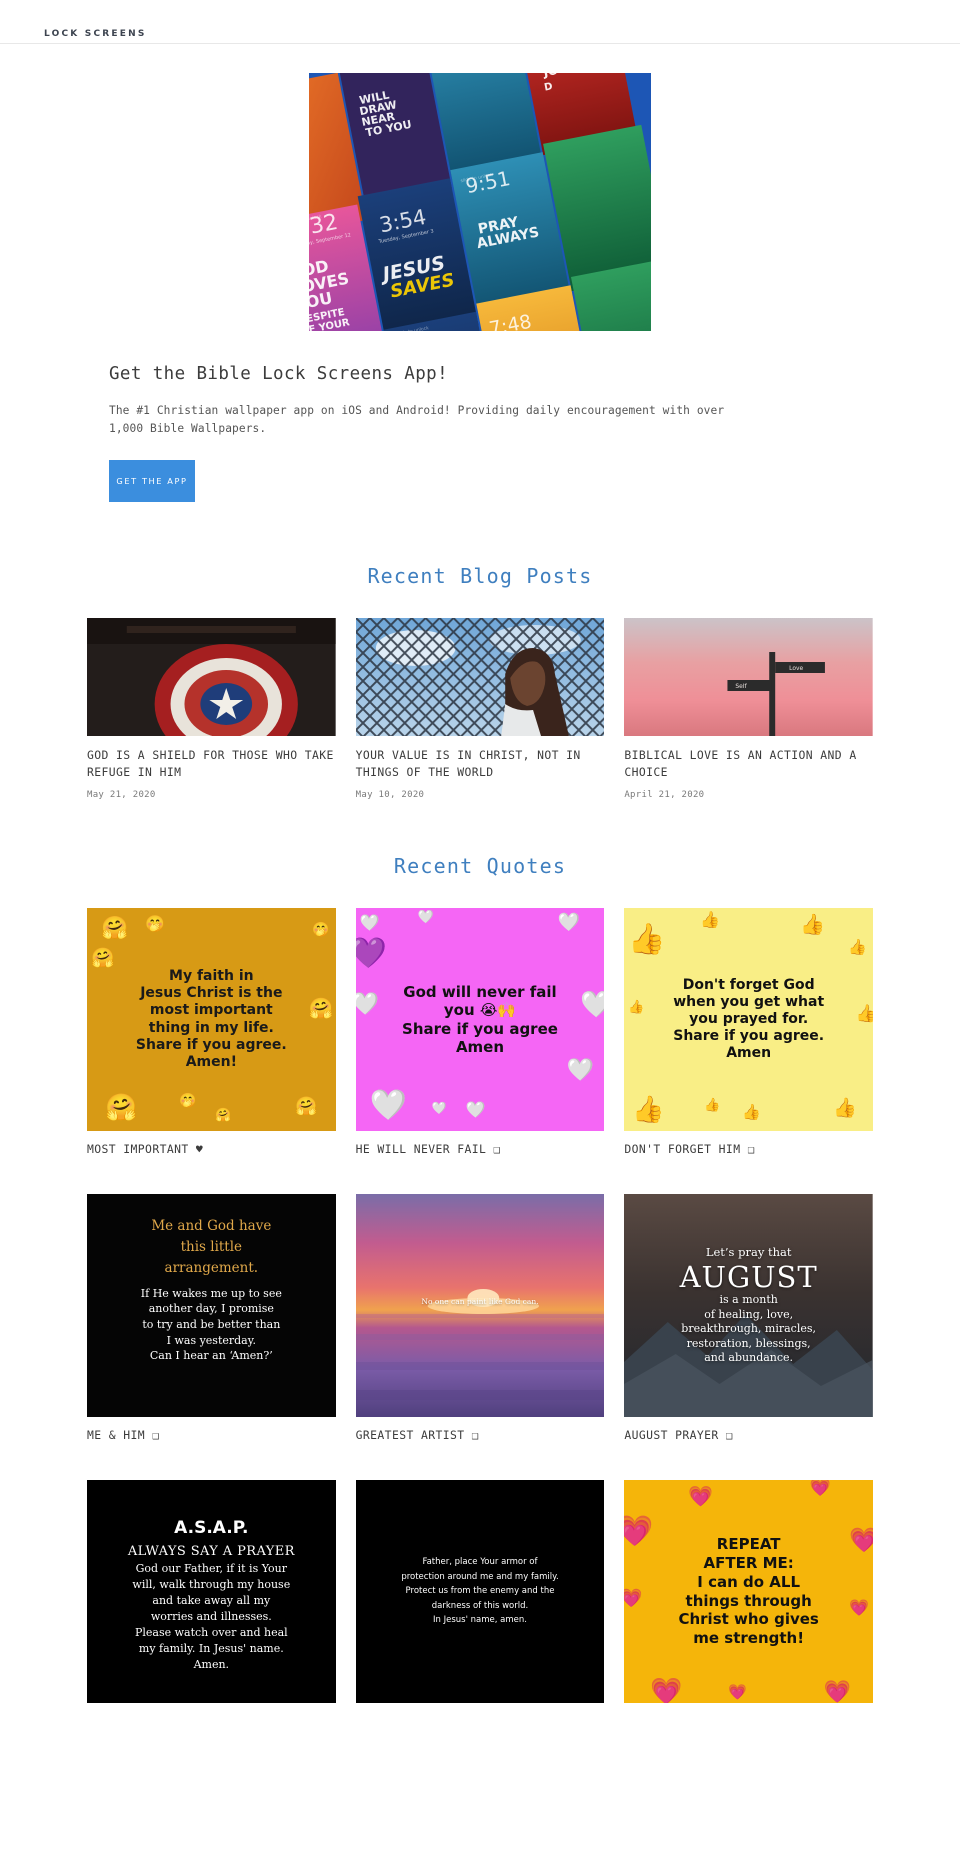 The image size is (960, 1875). What do you see at coordinates (480, 1715) in the screenshot?
I see `bottom-spacer` at bounding box center [480, 1715].